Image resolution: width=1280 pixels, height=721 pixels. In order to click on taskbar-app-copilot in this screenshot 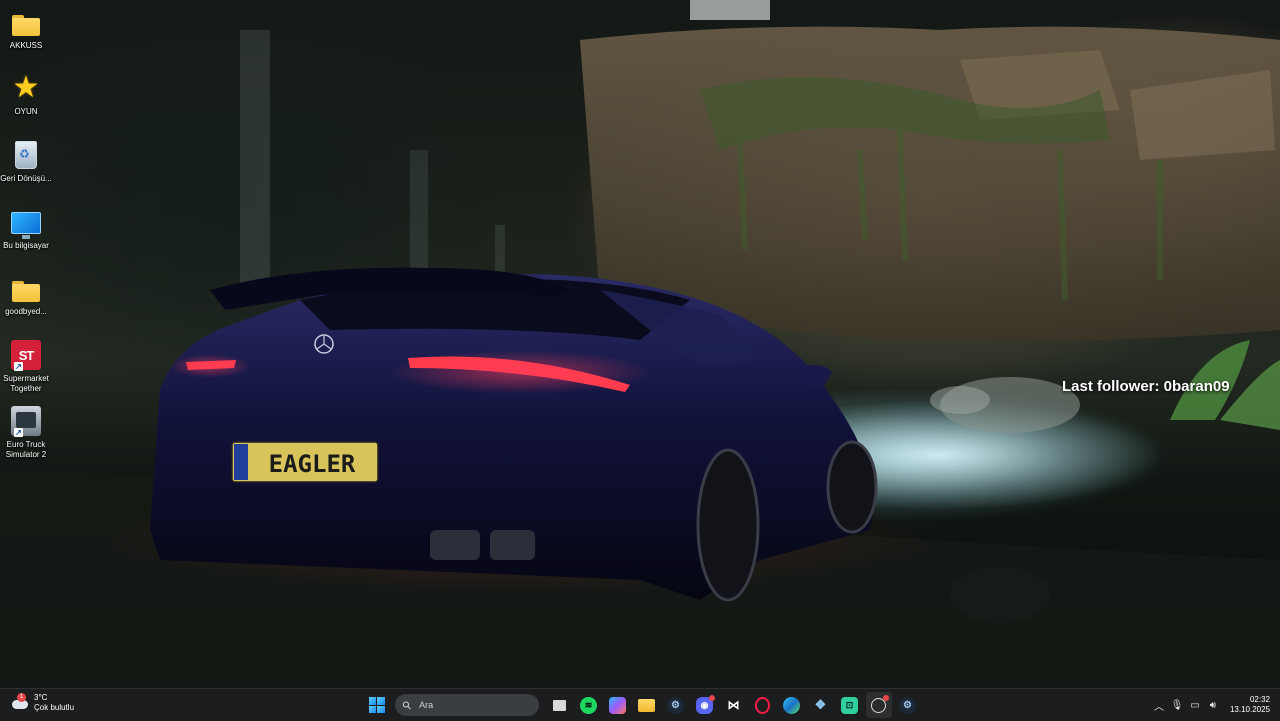, I will do `click(618, 705)`.